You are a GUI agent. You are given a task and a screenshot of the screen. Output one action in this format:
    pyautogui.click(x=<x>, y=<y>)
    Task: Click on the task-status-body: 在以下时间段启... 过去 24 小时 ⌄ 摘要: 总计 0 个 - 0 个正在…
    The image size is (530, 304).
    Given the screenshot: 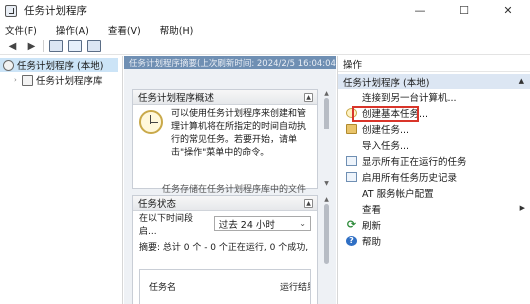 What is the action you would take?
    pyautogui.click(x=225, y=257)
    